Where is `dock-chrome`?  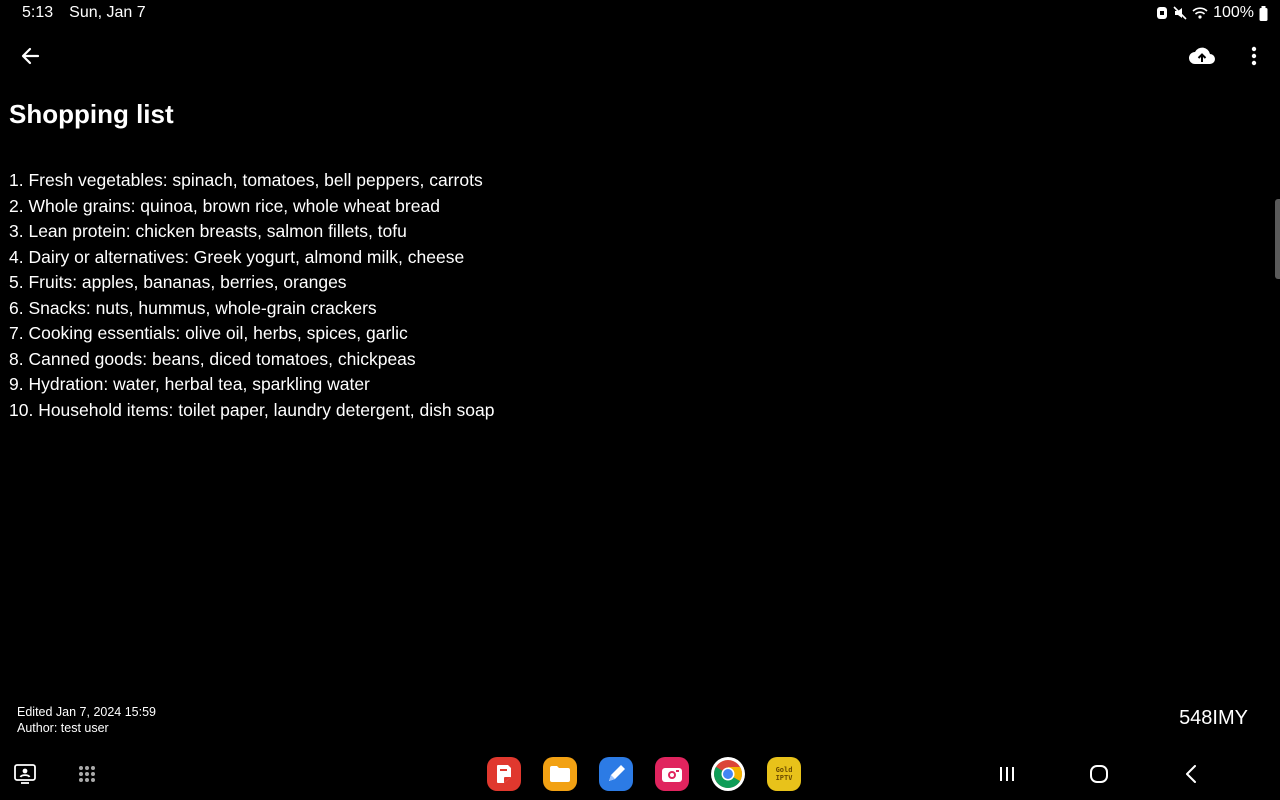 dock-chrome is located at coordinates (728, 774).